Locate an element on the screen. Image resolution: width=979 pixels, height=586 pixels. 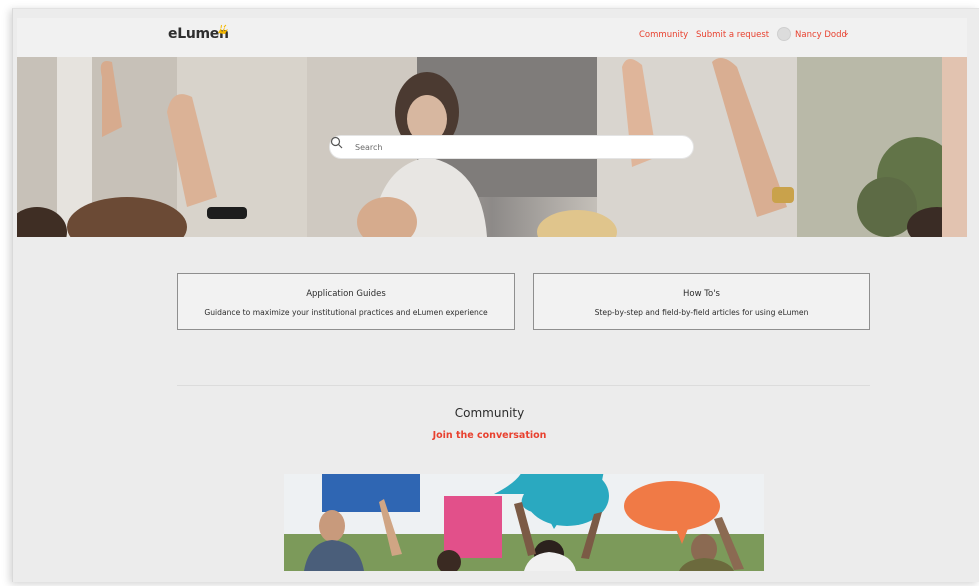
card-title: How To's is located at coordinates (701, 294).